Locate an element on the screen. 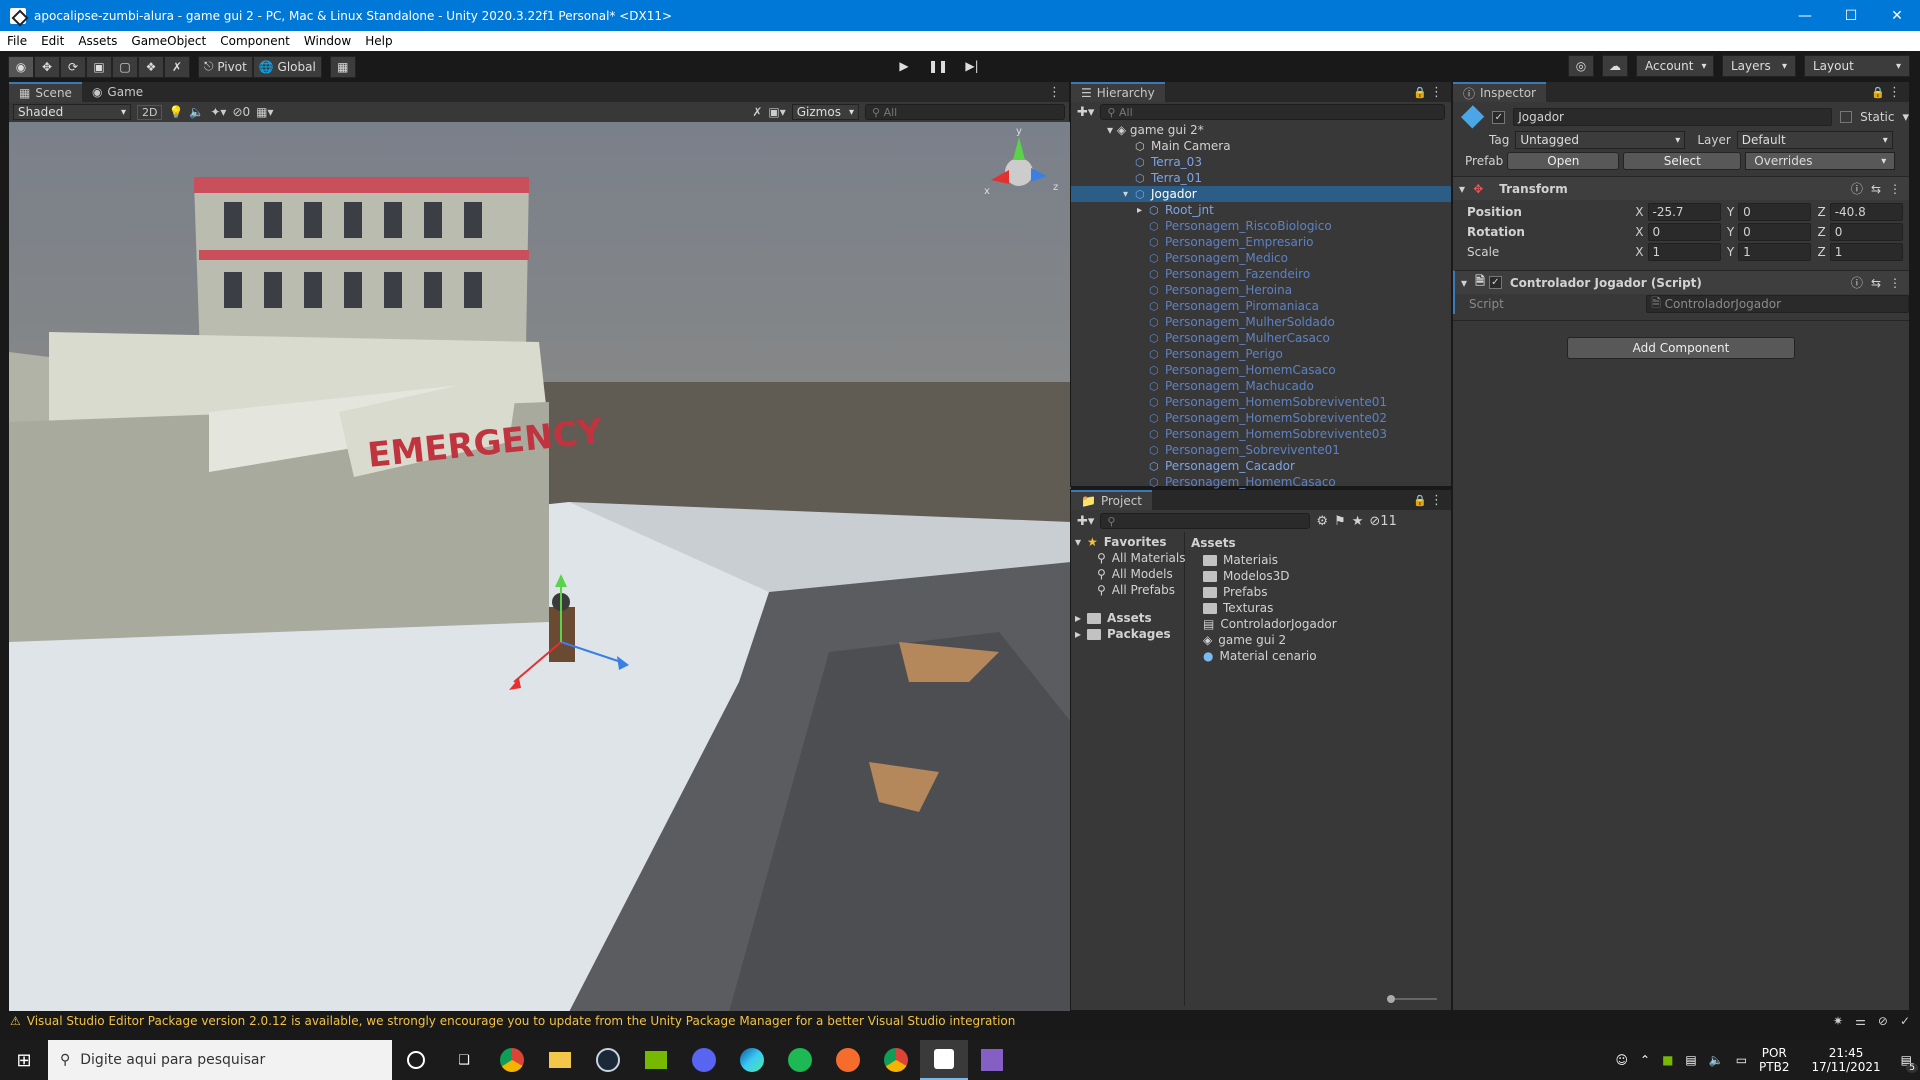 The image size is (1920, 1080). expand-arrow-icon: ▾ is located at coordinates (1129, 194).